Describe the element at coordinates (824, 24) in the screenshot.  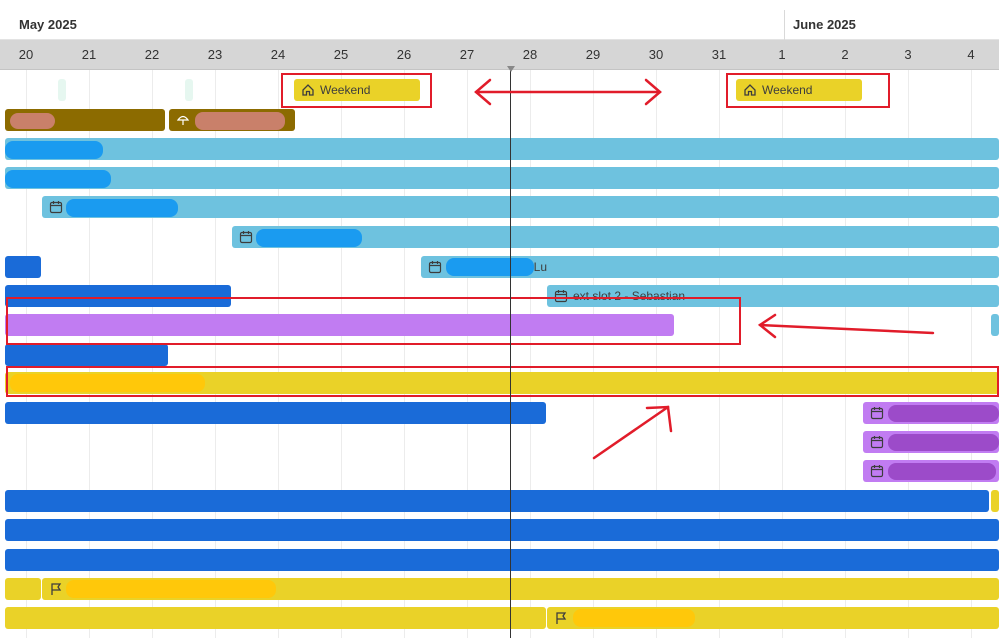
I see `month-label-june: June 2025` at that location.